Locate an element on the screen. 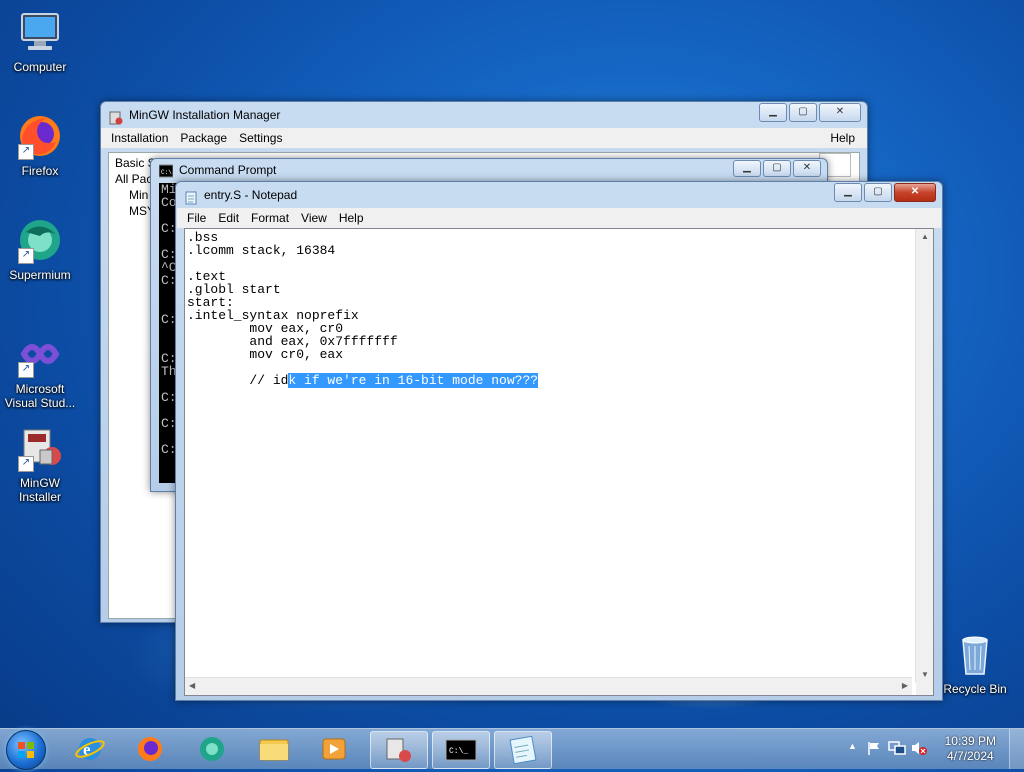 Image resolution: width=1024 pixels, height=772 pixels. firefox-icon: ↗ is located at coordinates (40, 136).